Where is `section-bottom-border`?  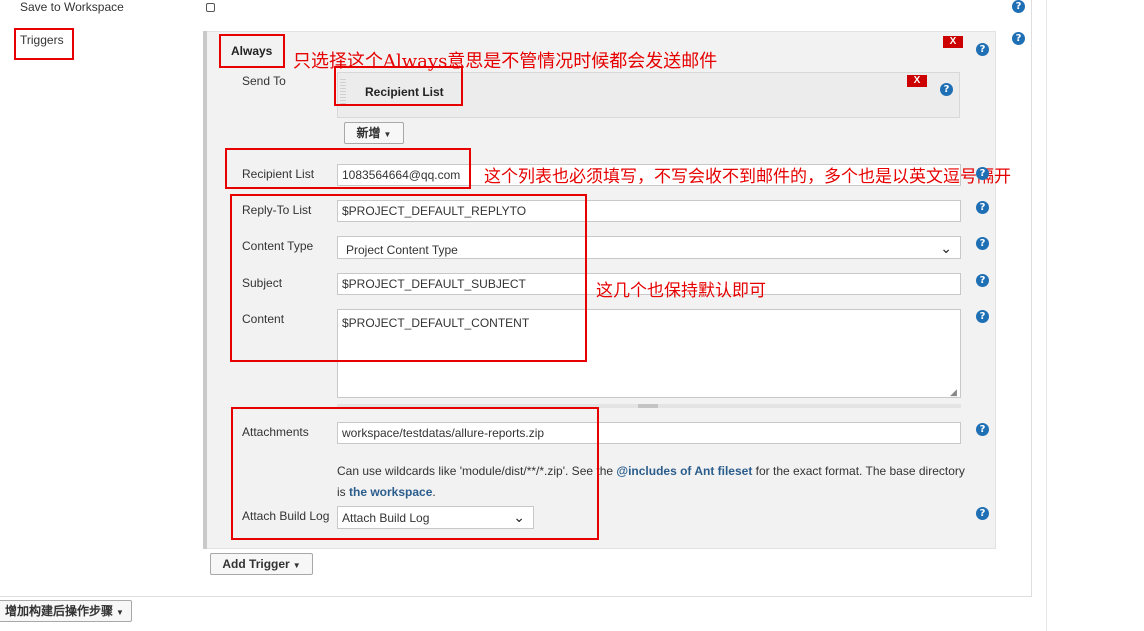
section-bottom-border is located at coordinates (516, 596).